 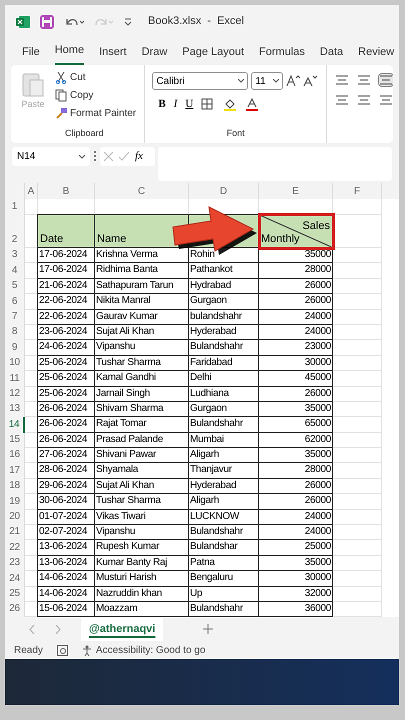 What do you see at coordinates (210, 285) in the screenshot?
I see `table-cell: Hydrabad` at bounding box center [210, 285].